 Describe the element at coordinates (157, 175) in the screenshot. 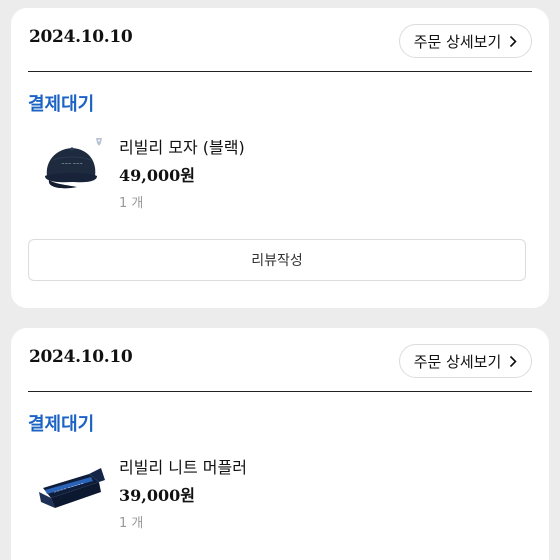

I see `product-price: 49,000원` at that location.